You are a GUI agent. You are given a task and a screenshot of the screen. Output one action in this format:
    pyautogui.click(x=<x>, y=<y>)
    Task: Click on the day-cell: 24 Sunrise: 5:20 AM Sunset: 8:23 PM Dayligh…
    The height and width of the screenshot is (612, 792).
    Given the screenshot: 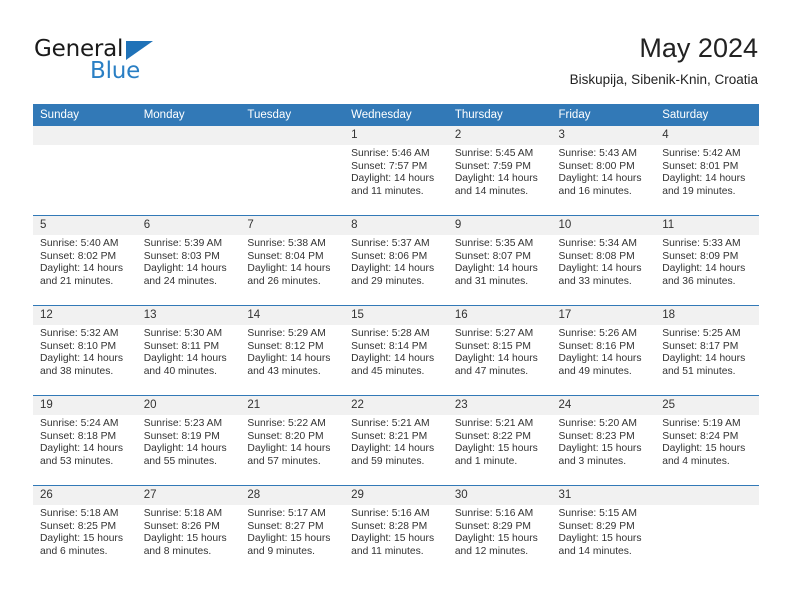 What is the action you would take?
    pyautogui.click(x=603, y=440)
    